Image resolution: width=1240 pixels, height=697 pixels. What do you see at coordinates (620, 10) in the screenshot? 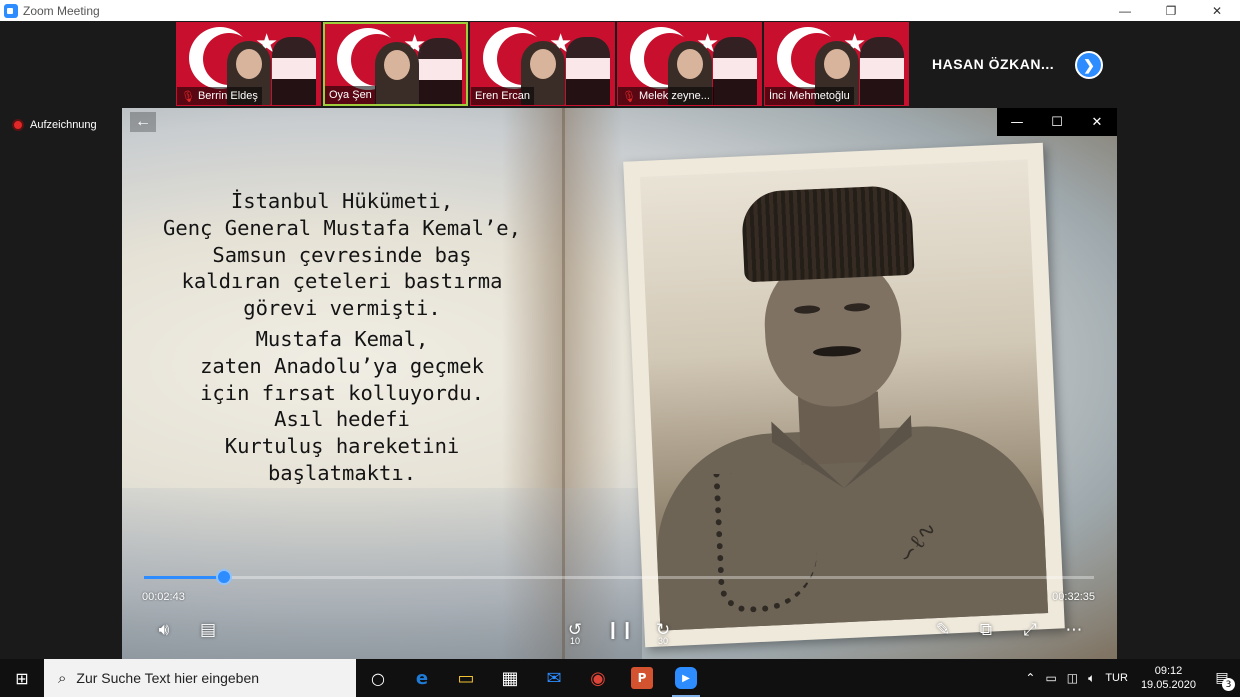
I see `title-bar: Zoom Meeting — ❐ ✕` at bounding box center [620, 10].